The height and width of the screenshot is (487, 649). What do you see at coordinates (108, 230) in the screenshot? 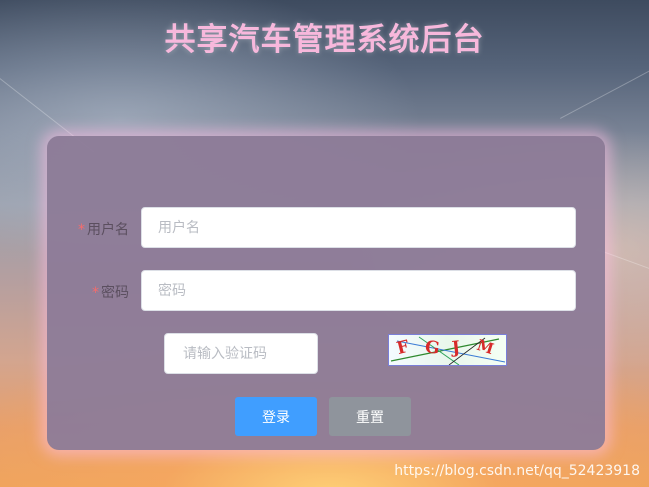
I see `username-label-text: 用户名` at bounding box center [108, 230].